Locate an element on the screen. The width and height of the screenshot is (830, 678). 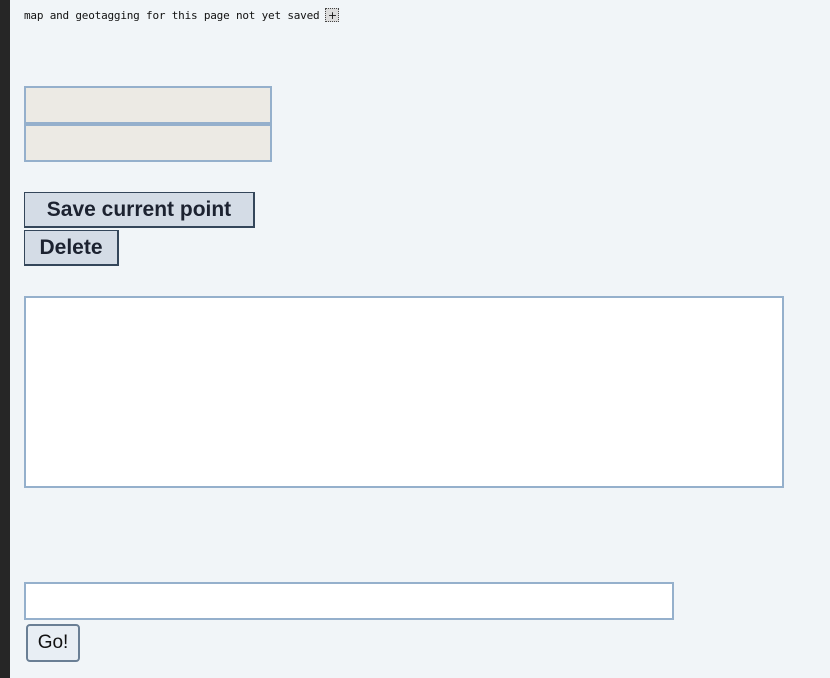
save-current-point-button: Save current point is located at coordinates (139, 210).